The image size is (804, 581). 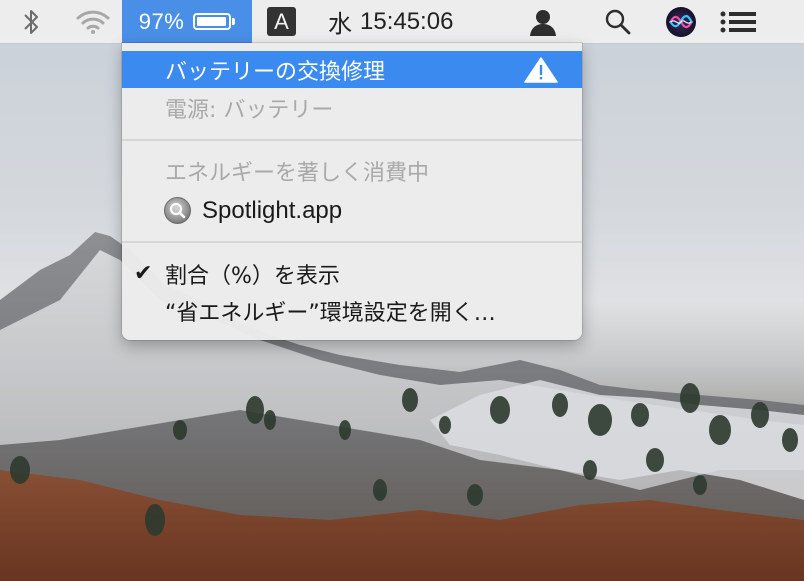 I want to click on menu-item-label: 割合（%）を表示, so click(x=252, y=276).